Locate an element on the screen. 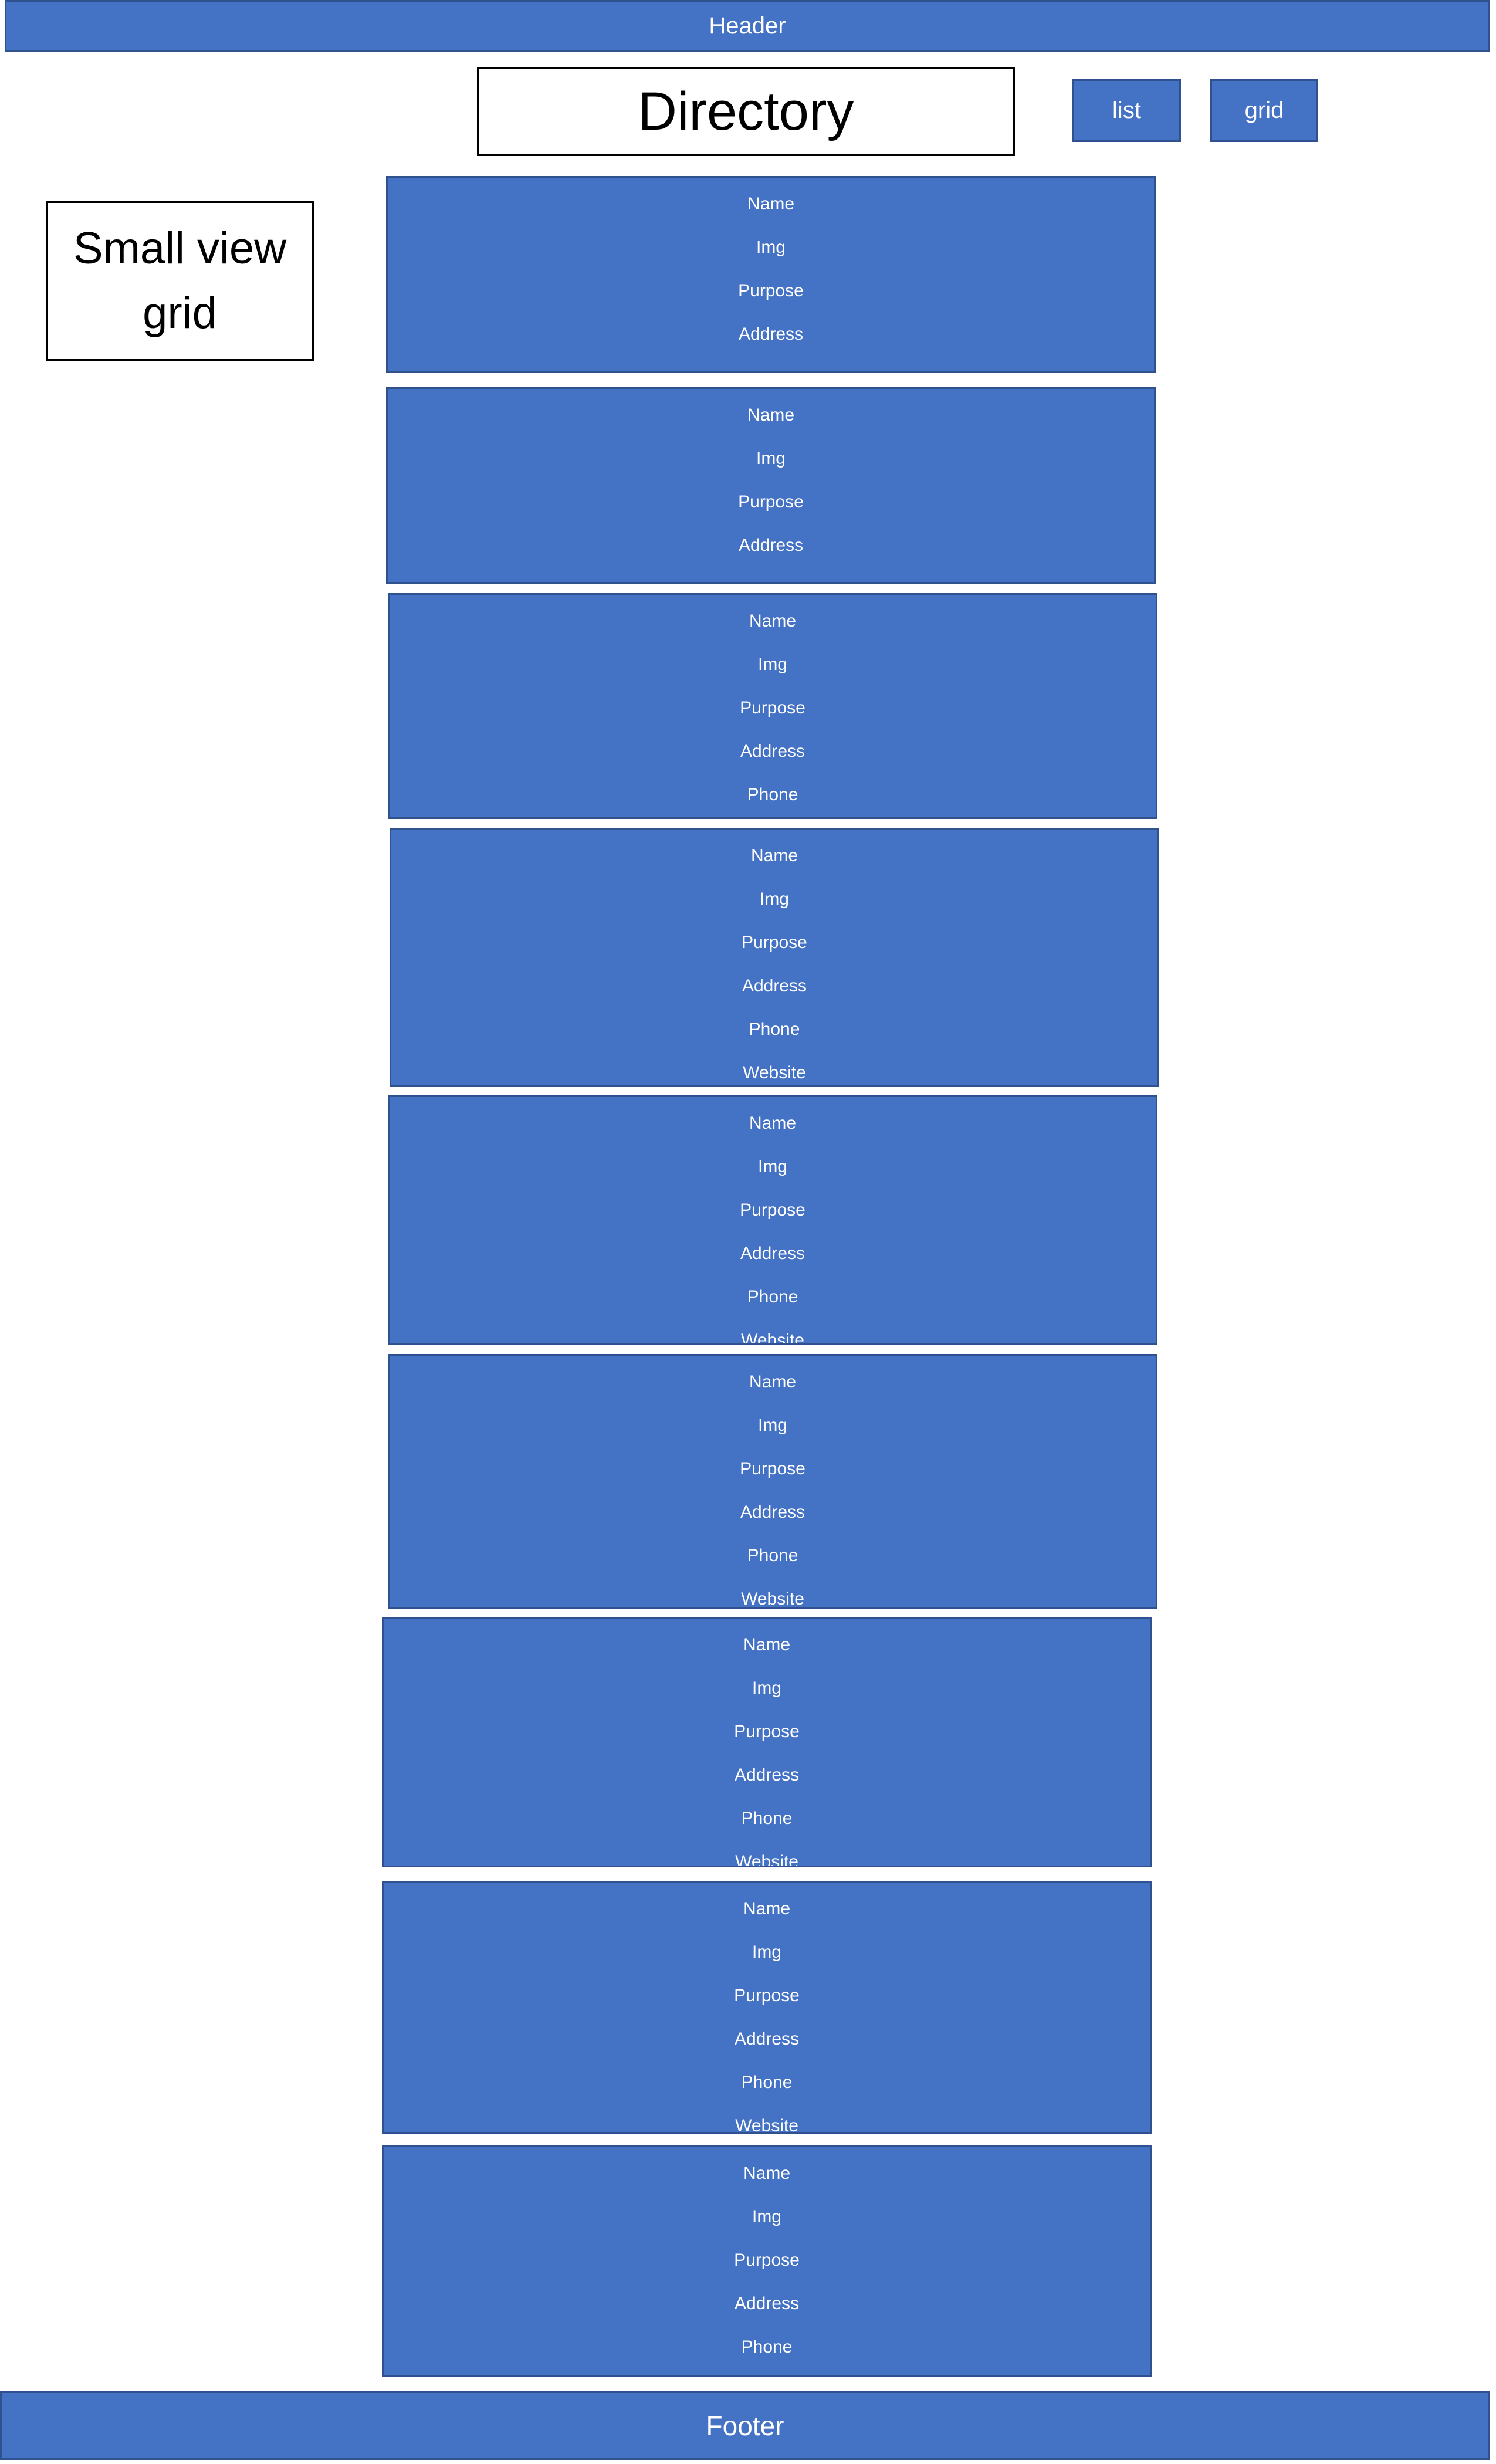 Image resolution: width=1496 pixels, height=2464 pixels. page-header: Header is located at coordinates (747, 26).